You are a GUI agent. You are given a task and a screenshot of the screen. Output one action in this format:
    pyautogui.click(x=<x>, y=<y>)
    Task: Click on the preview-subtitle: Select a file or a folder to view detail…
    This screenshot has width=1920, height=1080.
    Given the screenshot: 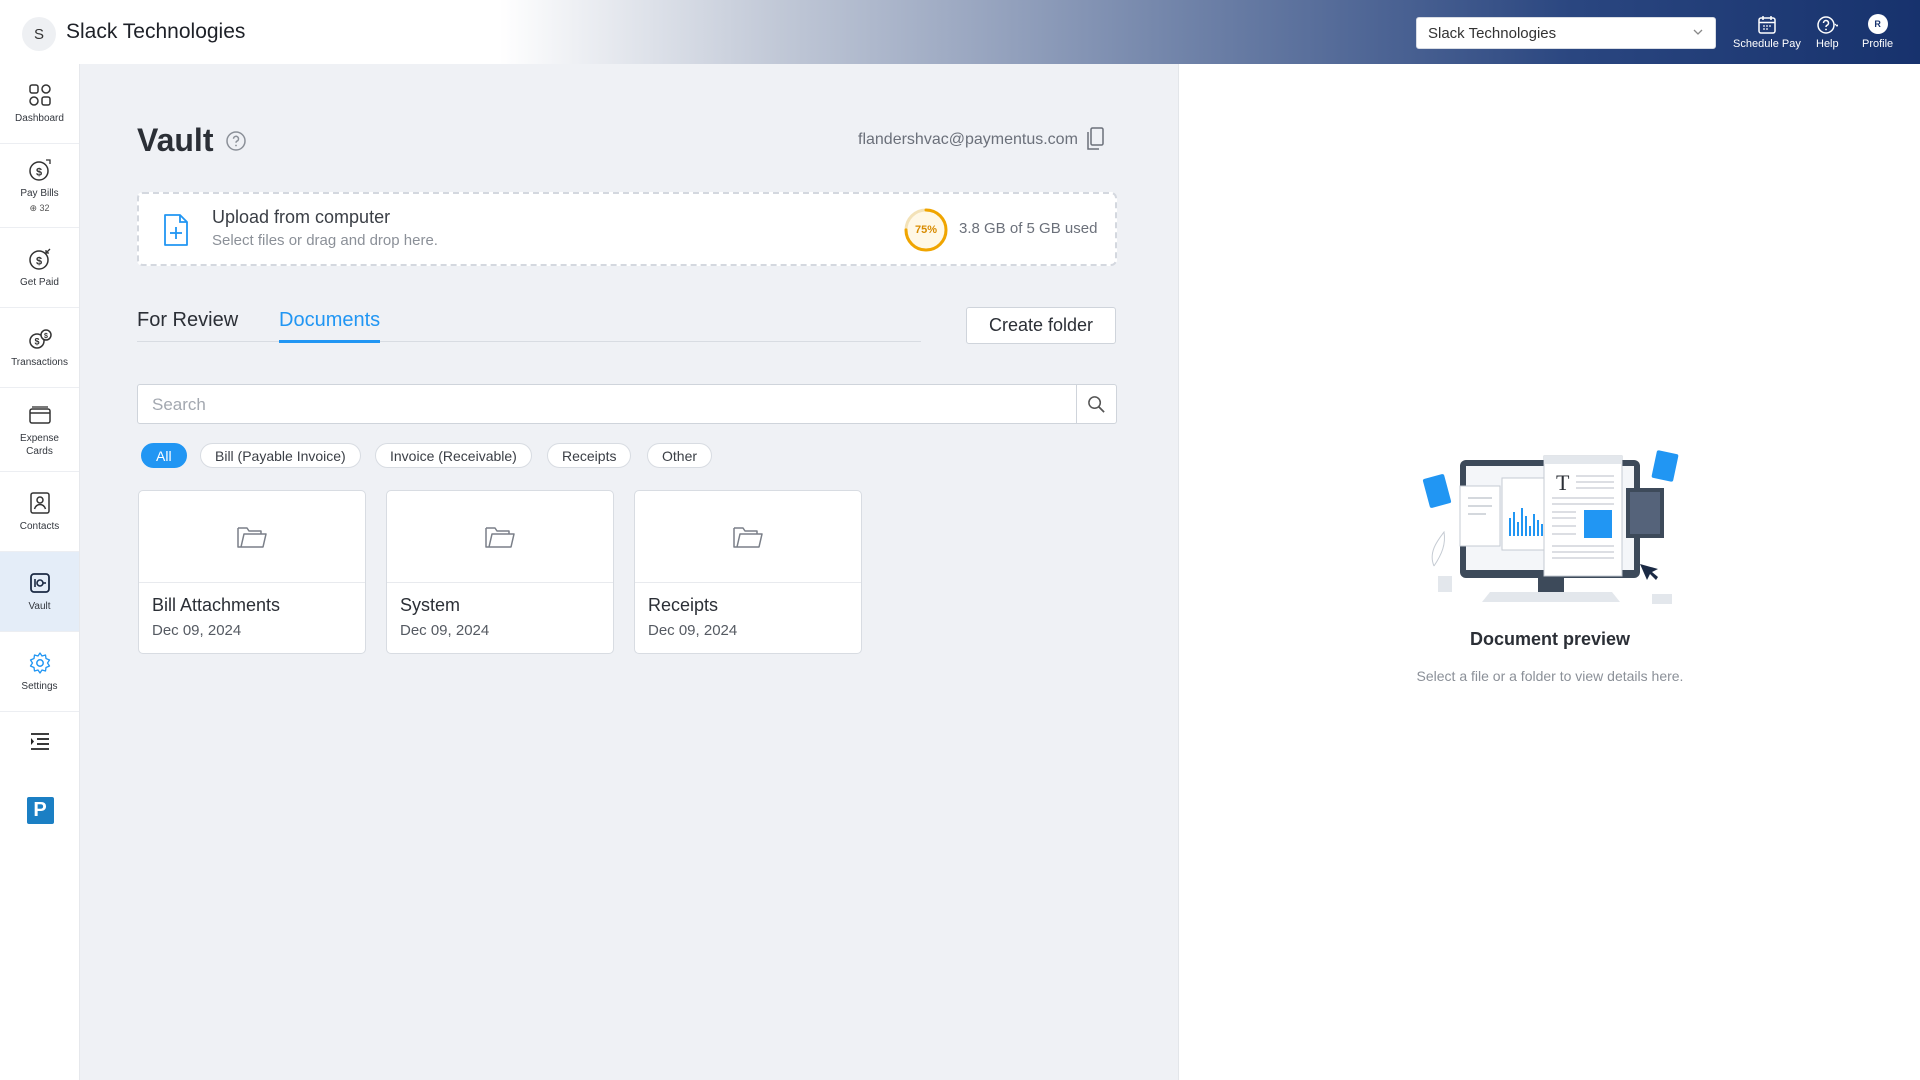 What is the action you would take?
    pyautogui.click(x=1550, y=676)
    